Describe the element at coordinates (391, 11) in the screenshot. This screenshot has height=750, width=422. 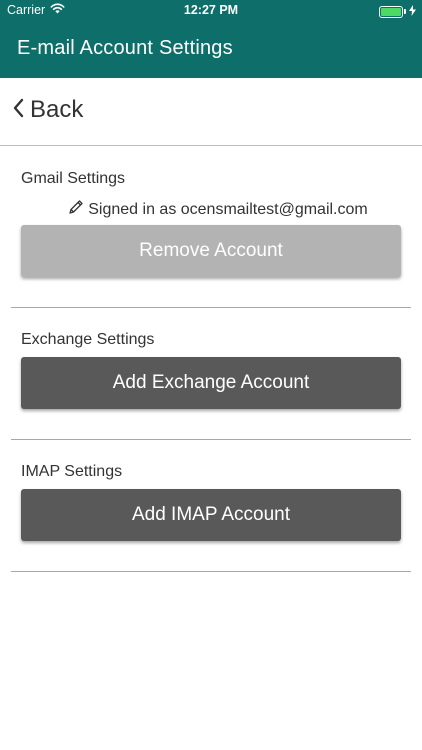
I see `battery-icon` at that location.